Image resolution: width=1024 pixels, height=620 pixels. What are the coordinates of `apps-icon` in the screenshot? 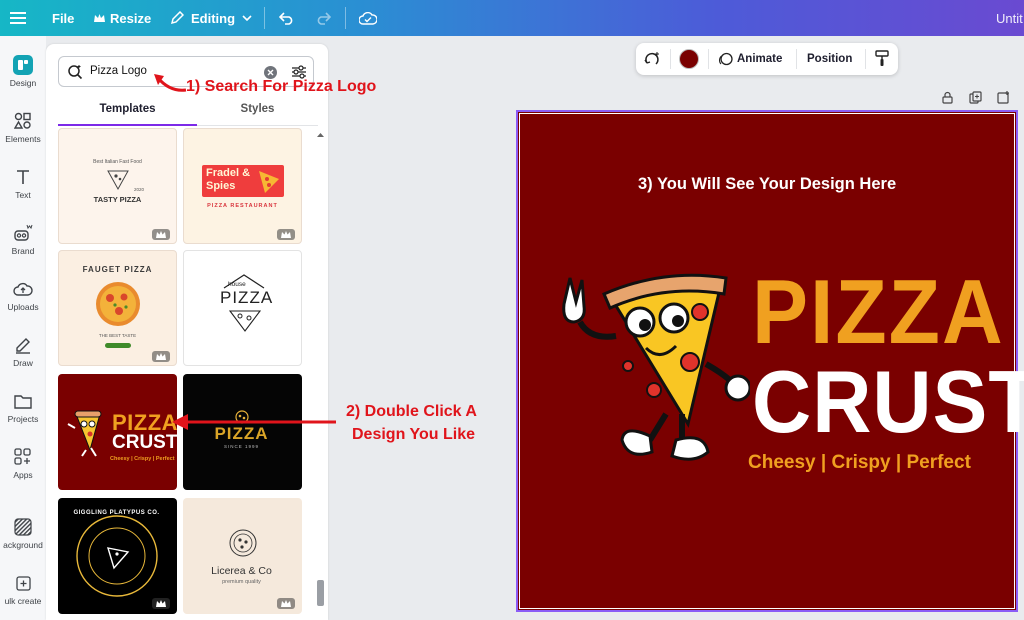 It's located at (23, 457).